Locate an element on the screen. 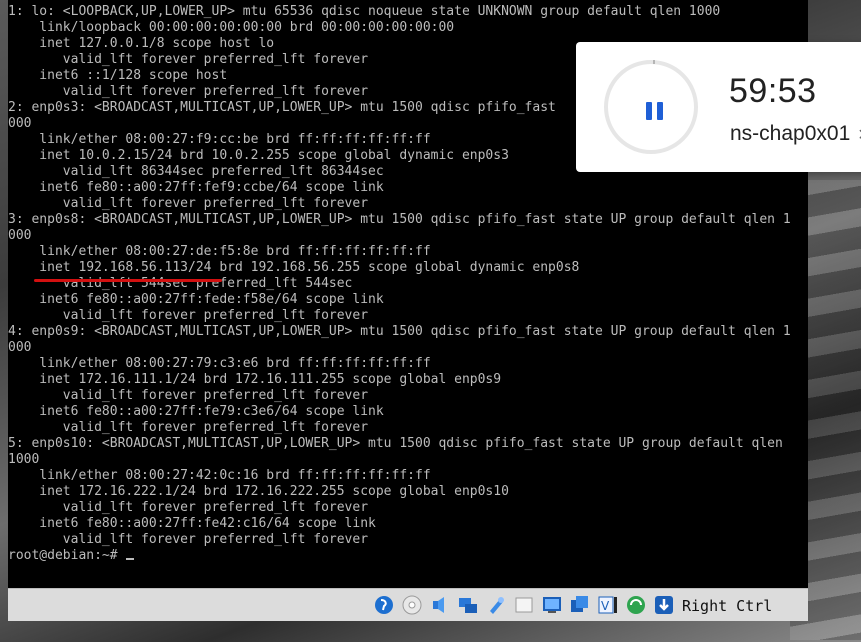  terminal-line: 1000 is located at coordinates (24, 459).